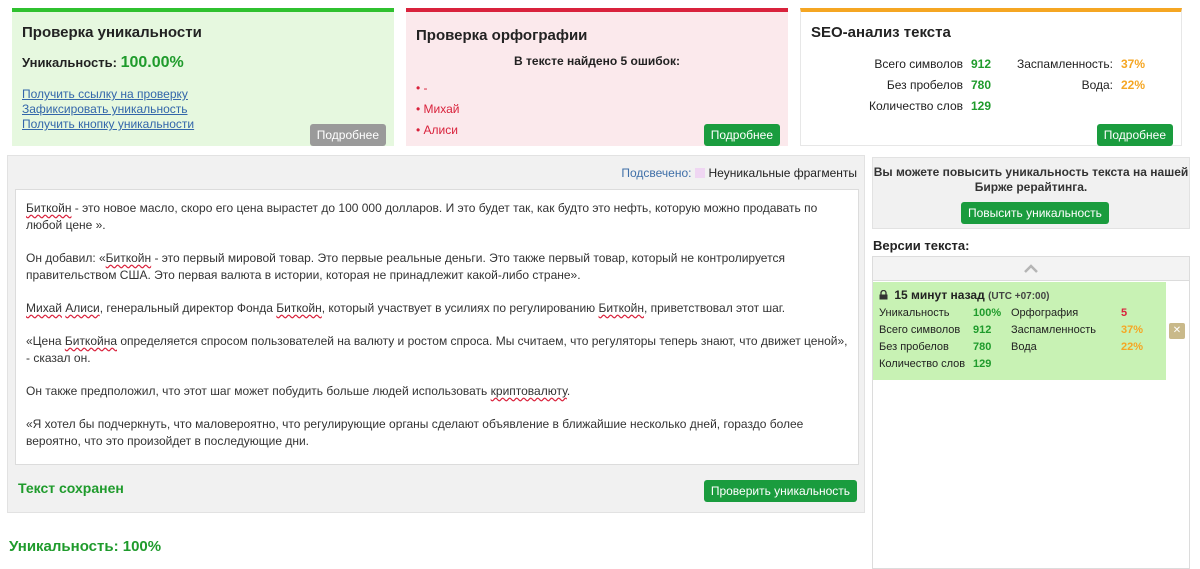  What do you see at coordinates (933, 64) in the screenshot?
I see `seo-total-chars: Всего символов 912` at bounding box center [933, 64].